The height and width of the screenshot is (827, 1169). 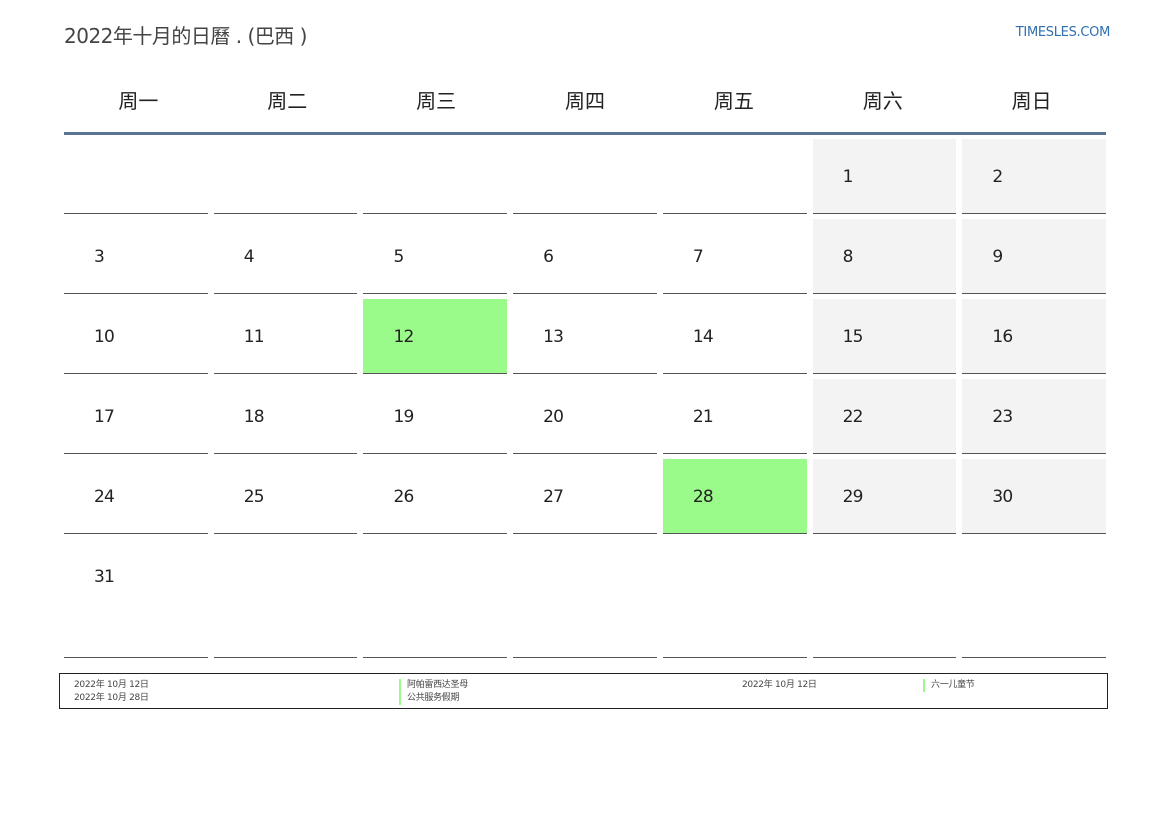 I want to click on calendar-day-cell: 1, so click(x=884, y=176).